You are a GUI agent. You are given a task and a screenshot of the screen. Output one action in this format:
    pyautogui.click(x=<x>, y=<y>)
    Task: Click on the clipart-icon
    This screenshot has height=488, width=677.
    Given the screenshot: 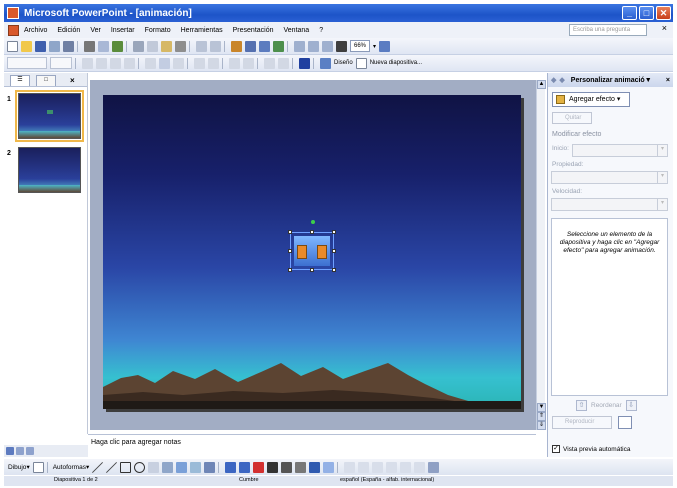 What is the action you would take?
    pyautogui.click(x=196, y=467)
    